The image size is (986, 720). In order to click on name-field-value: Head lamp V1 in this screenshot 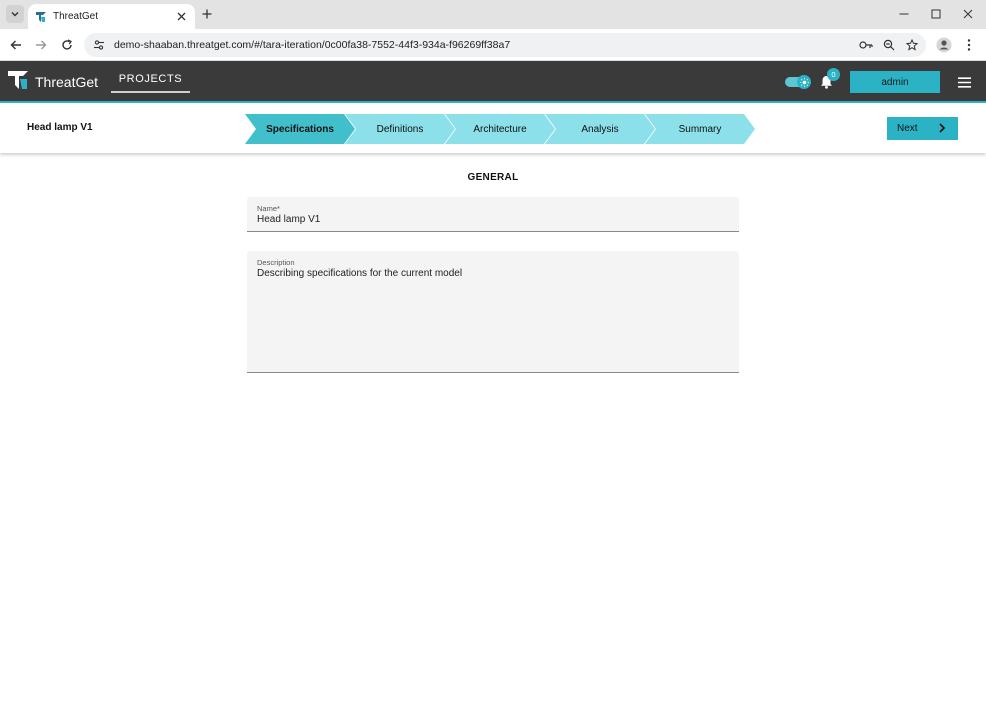, I will do `click(288, 219)`.